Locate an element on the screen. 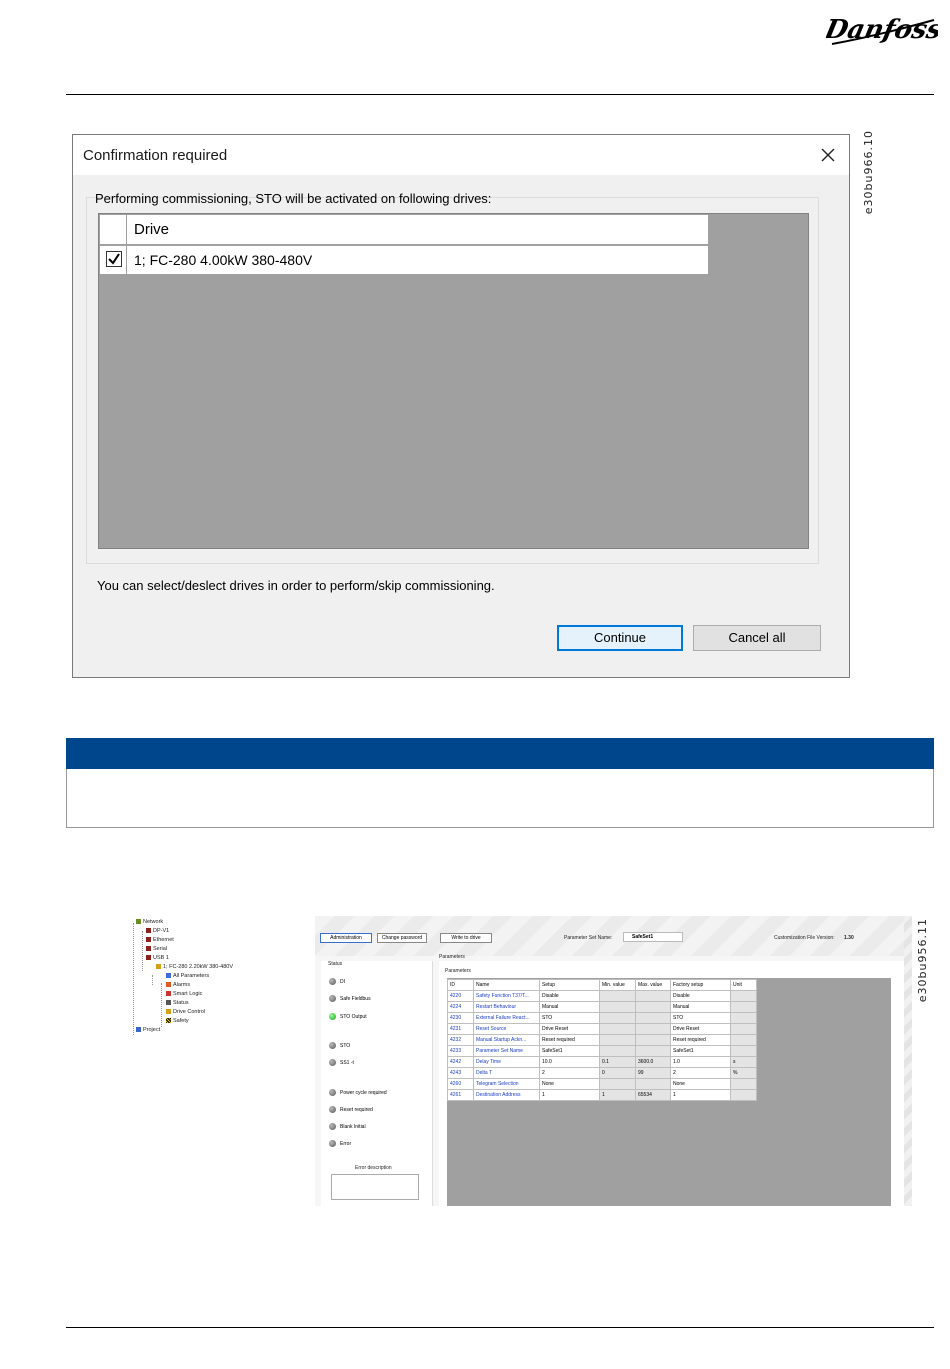 The width and height of the screenshot is (950, 1369). tree-item-smart-logic: Smart Logic is located at coordinates (184, 994).